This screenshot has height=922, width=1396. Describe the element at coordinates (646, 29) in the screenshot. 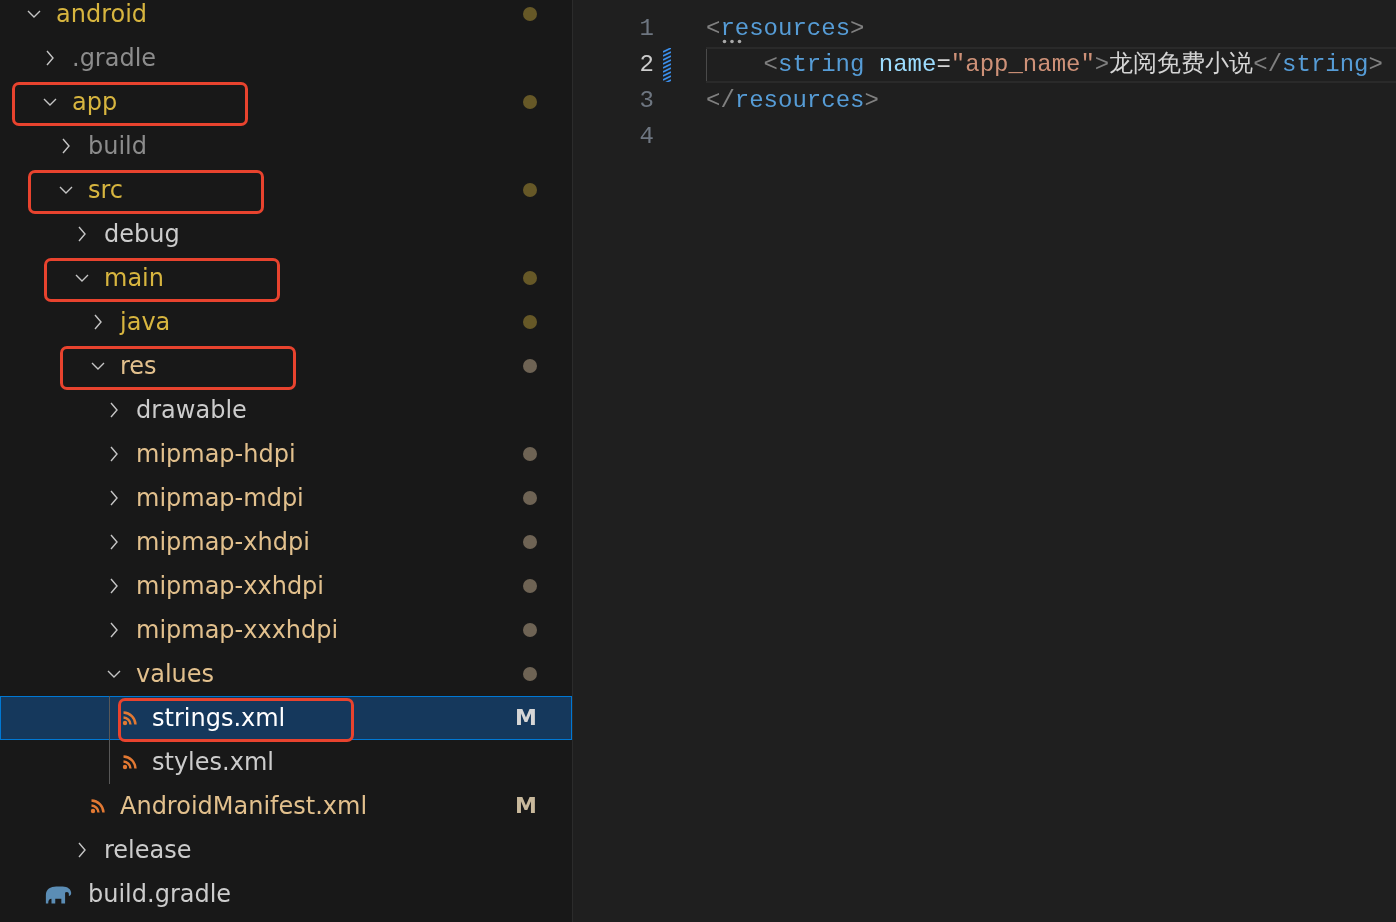

I see `line-number: 1` at that location.